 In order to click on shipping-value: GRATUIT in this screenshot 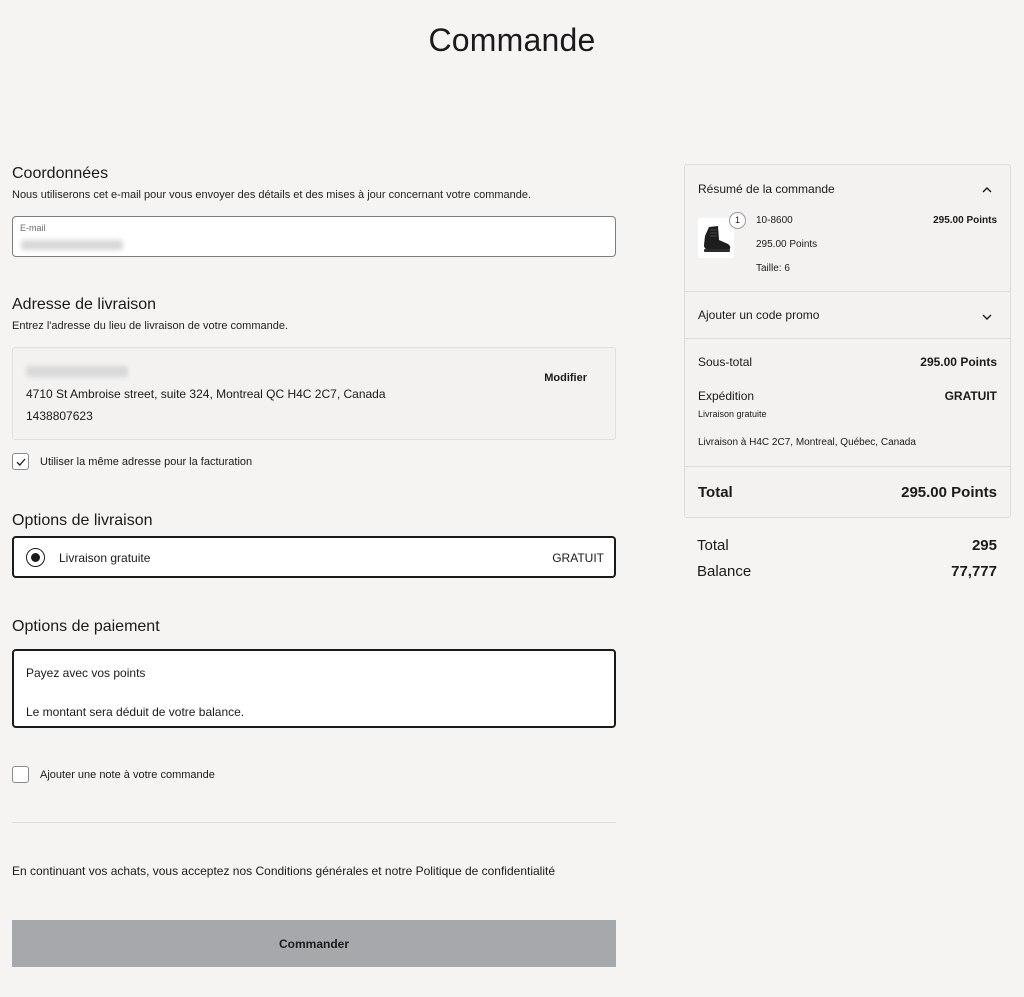, I will do `click(970, 396)`.